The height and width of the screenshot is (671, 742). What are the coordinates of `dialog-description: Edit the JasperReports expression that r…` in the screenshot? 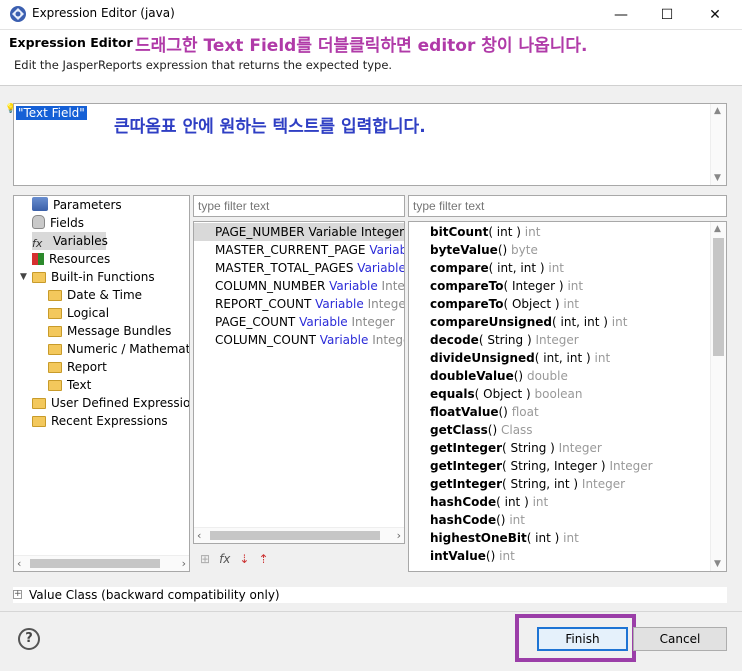 It's located at (203, 65).